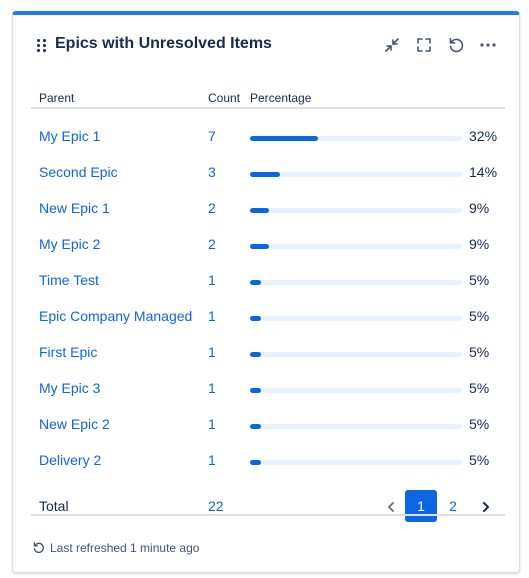 This screenshot has width=529, height=578. I want to click on total-row: Total 22 1 2, so click(268, 507).